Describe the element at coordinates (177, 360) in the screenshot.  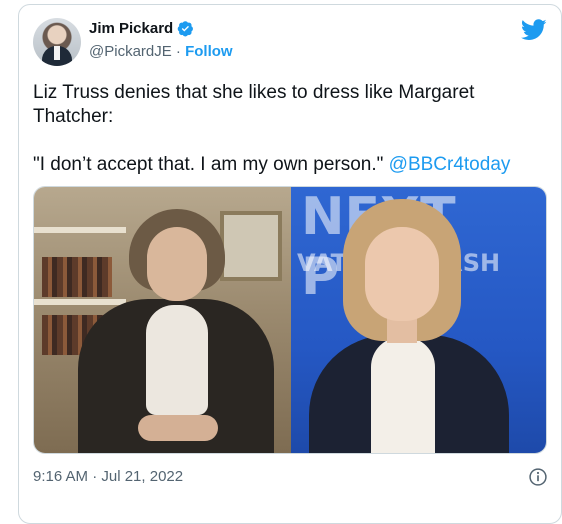
I see `figure-bow` at that location.